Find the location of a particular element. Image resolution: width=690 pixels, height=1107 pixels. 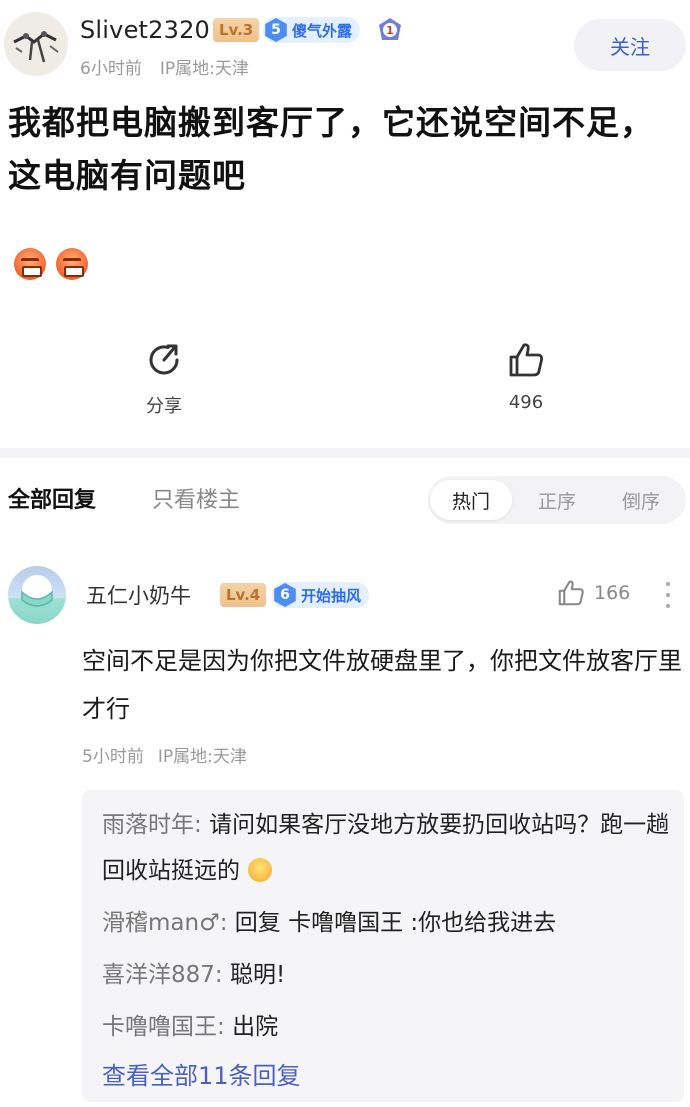

comment-text: 空间不足是因为你把文件放硬盘里了，你把文件放客厅里才行 is located at coordinates (382, 685).